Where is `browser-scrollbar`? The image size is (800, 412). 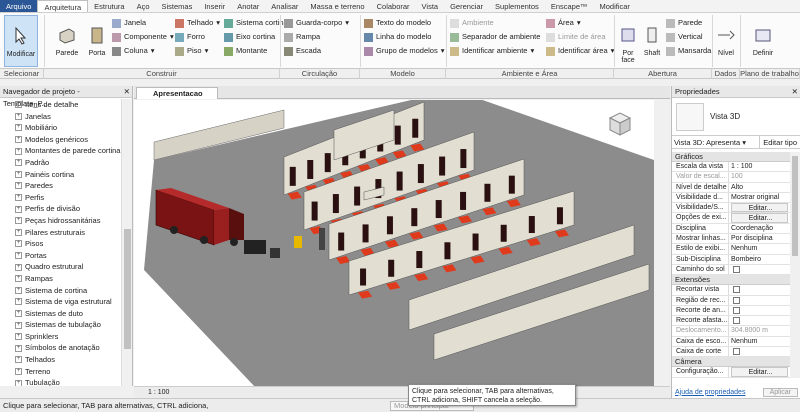
browser-scrollbar is located at coordinates (126, 242).